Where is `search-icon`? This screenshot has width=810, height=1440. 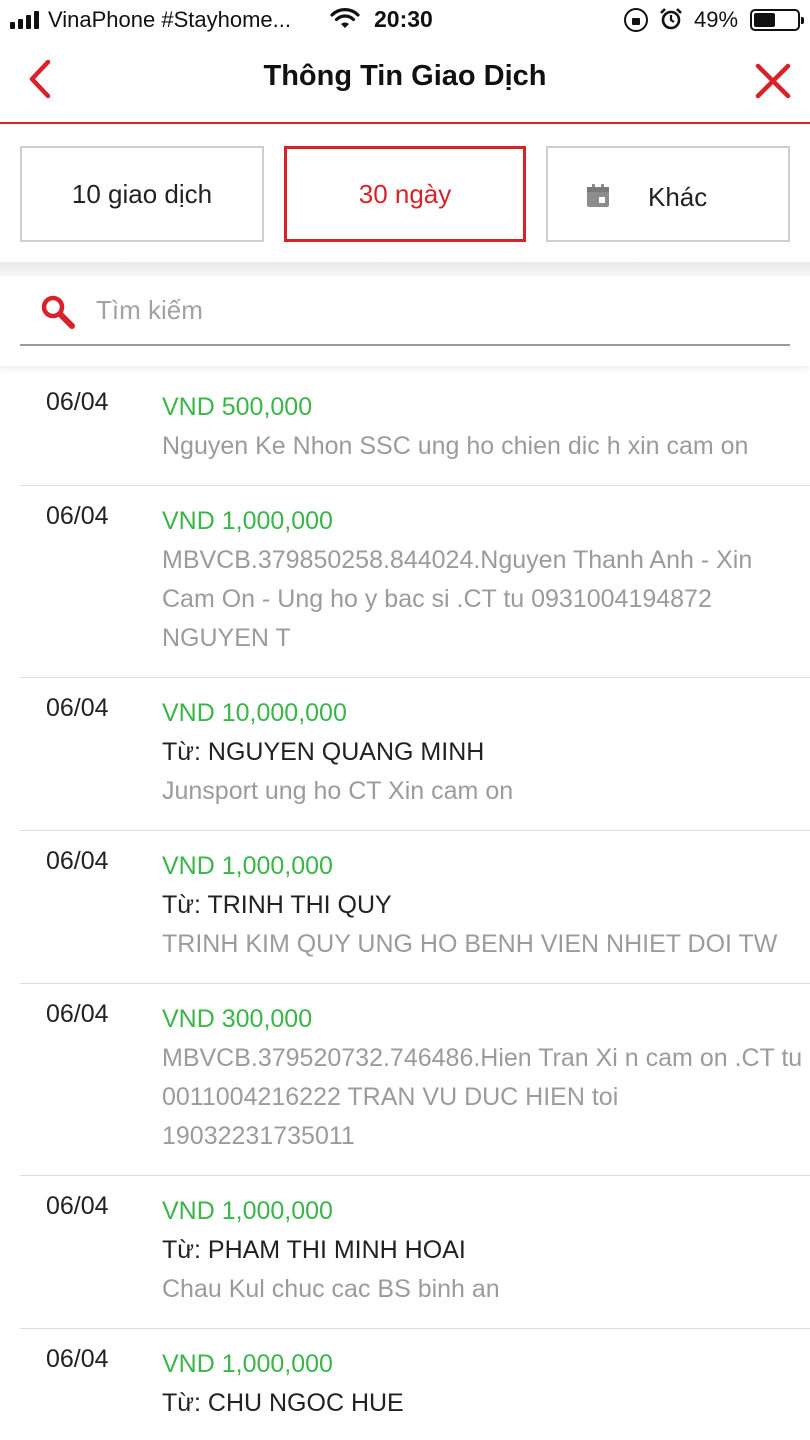
search-icon is located at coordinates (58, 312).